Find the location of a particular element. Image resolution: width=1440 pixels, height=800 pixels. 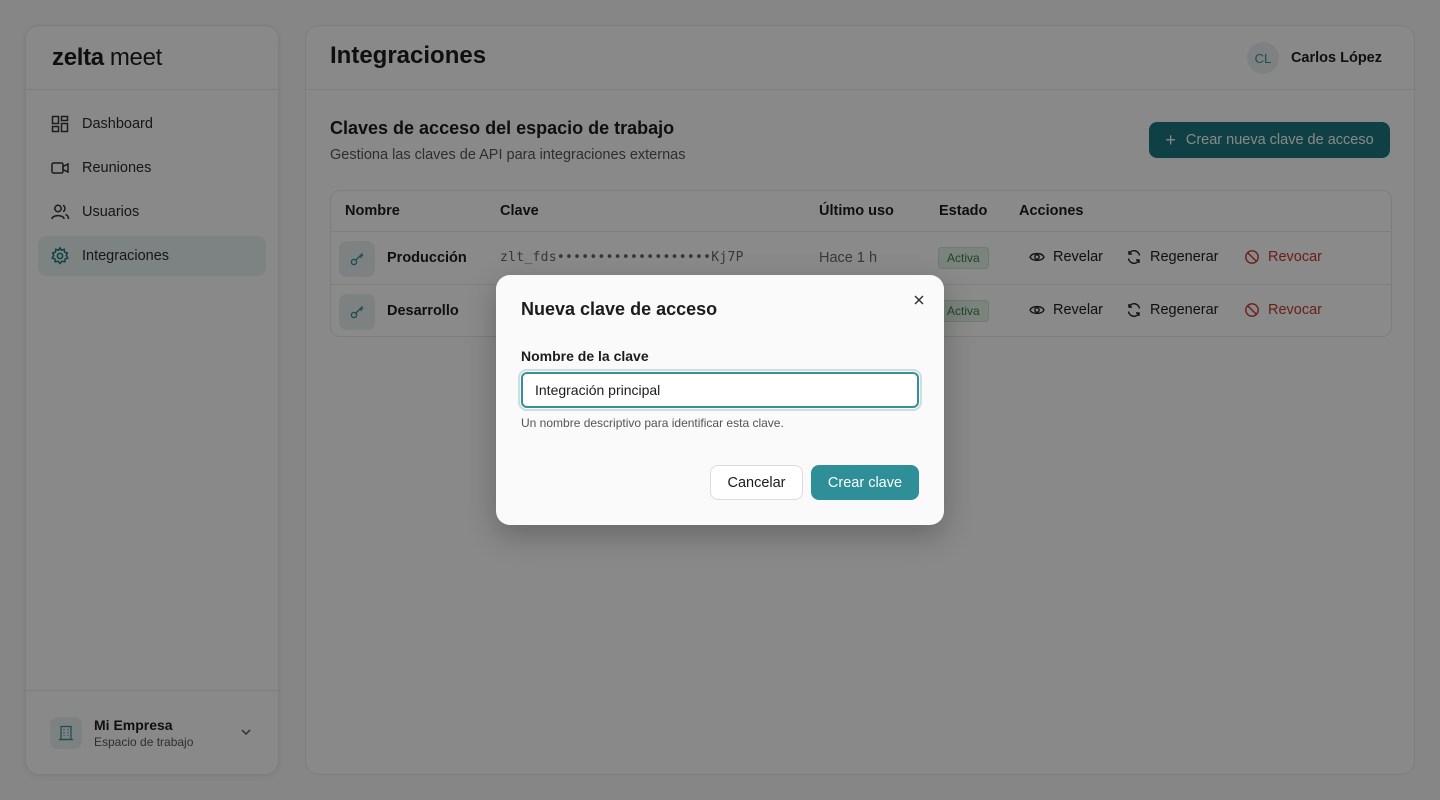

key-name-label: Nombre de la clave is located at coordinates (585, 356).